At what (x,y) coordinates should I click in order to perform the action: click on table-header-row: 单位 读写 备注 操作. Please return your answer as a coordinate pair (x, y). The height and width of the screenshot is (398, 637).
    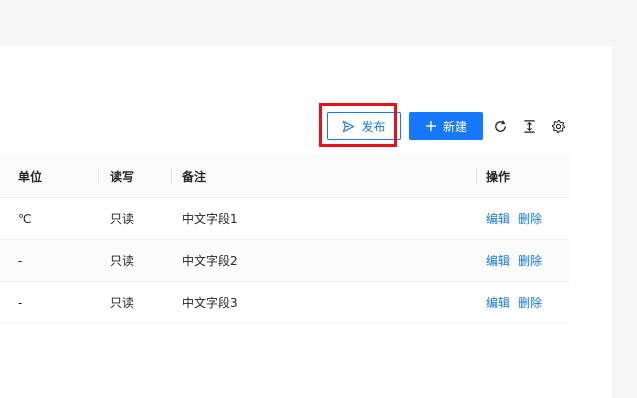
    Looking at the image, I should click on (284, 176).